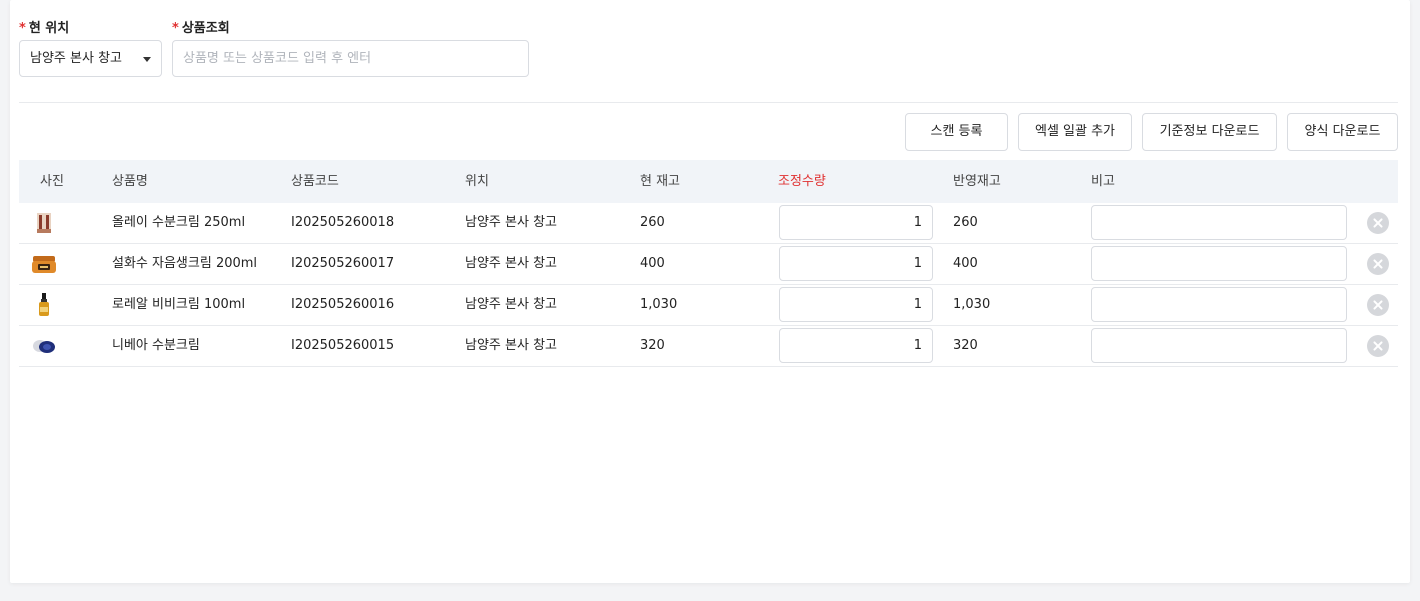  Describe the element at coordinates (708, 102) in the screenshot. I see `divider` at that location.